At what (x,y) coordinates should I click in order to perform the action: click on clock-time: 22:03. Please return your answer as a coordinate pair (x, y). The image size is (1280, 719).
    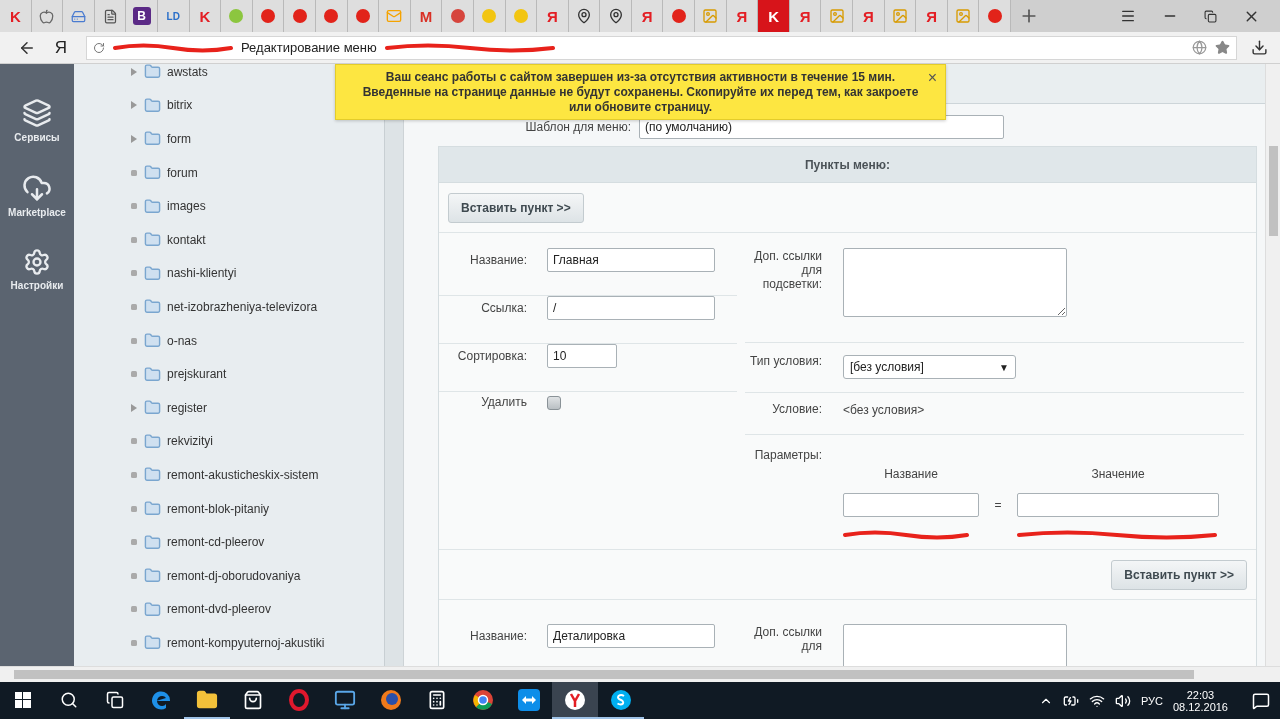
    Looking at the image, I should click on (1200, 694).